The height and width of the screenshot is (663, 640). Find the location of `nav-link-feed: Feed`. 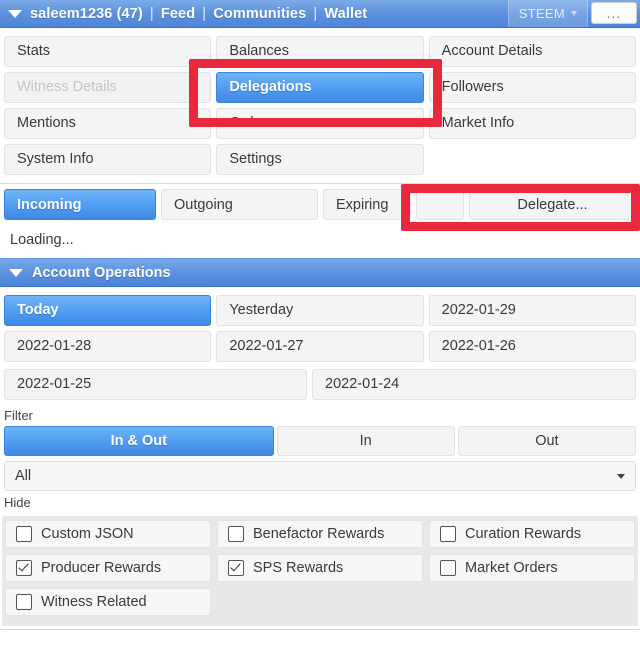

nav-link-feed: Feed is located at coordinates (178, 14).